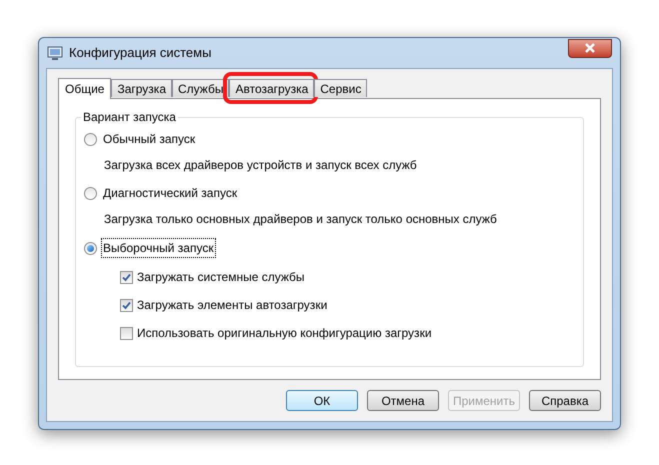 The image size is (659, 465). What do you see at coordinates (565, 400) in the screenshot?
I see `dialog-button: Справка` at bounding box center [565, 400].